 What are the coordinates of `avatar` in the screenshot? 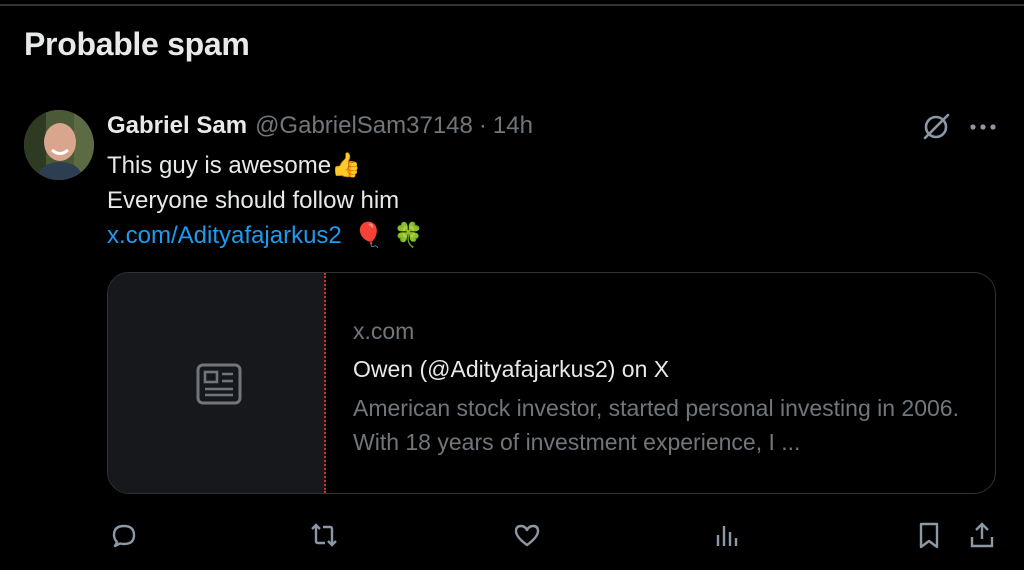 It's located at (59, 145).